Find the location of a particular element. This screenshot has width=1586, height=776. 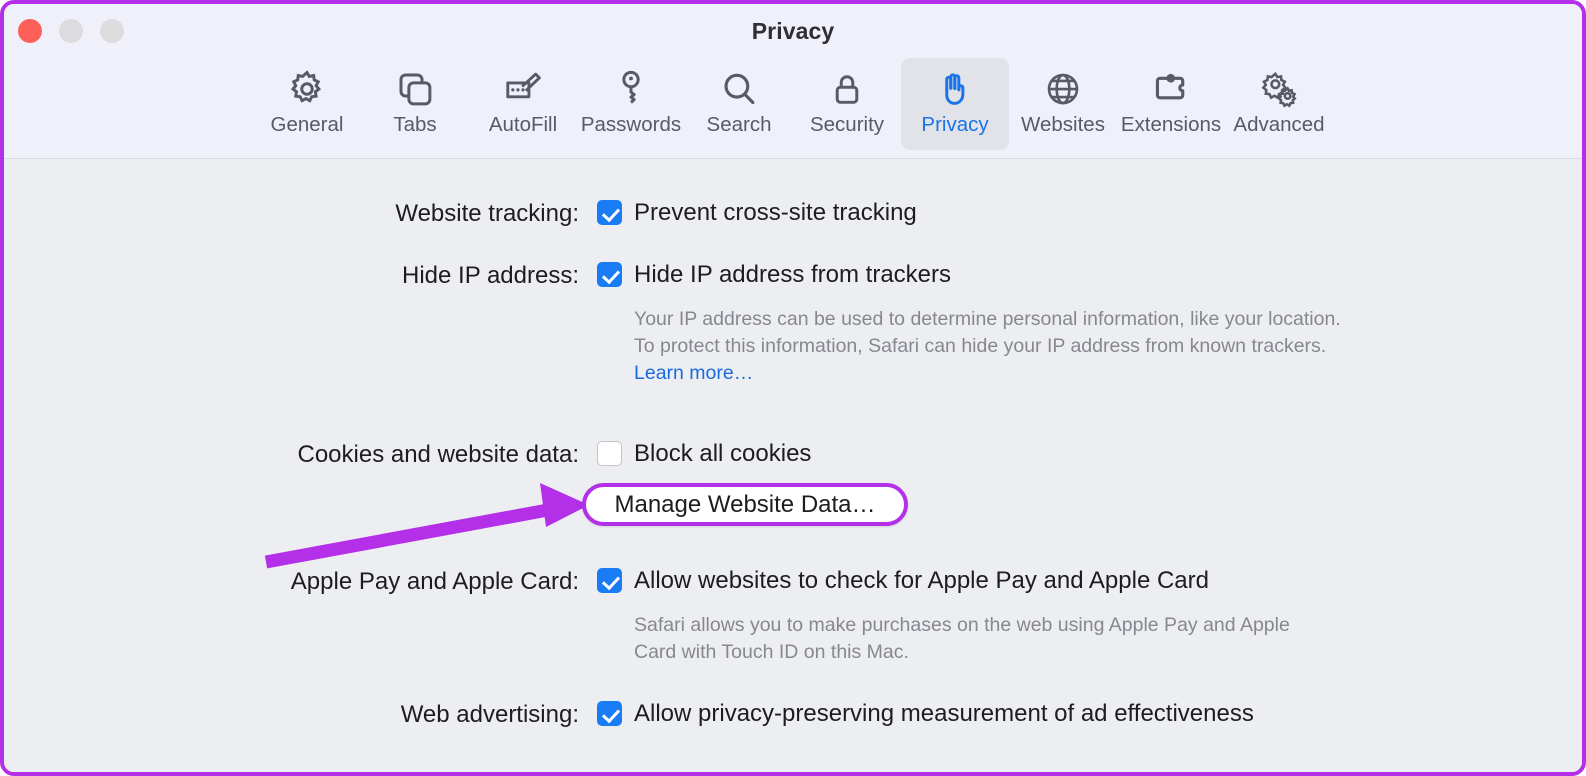

toolbar-item-passwords: Passwords is located at coordinates (631, 104).